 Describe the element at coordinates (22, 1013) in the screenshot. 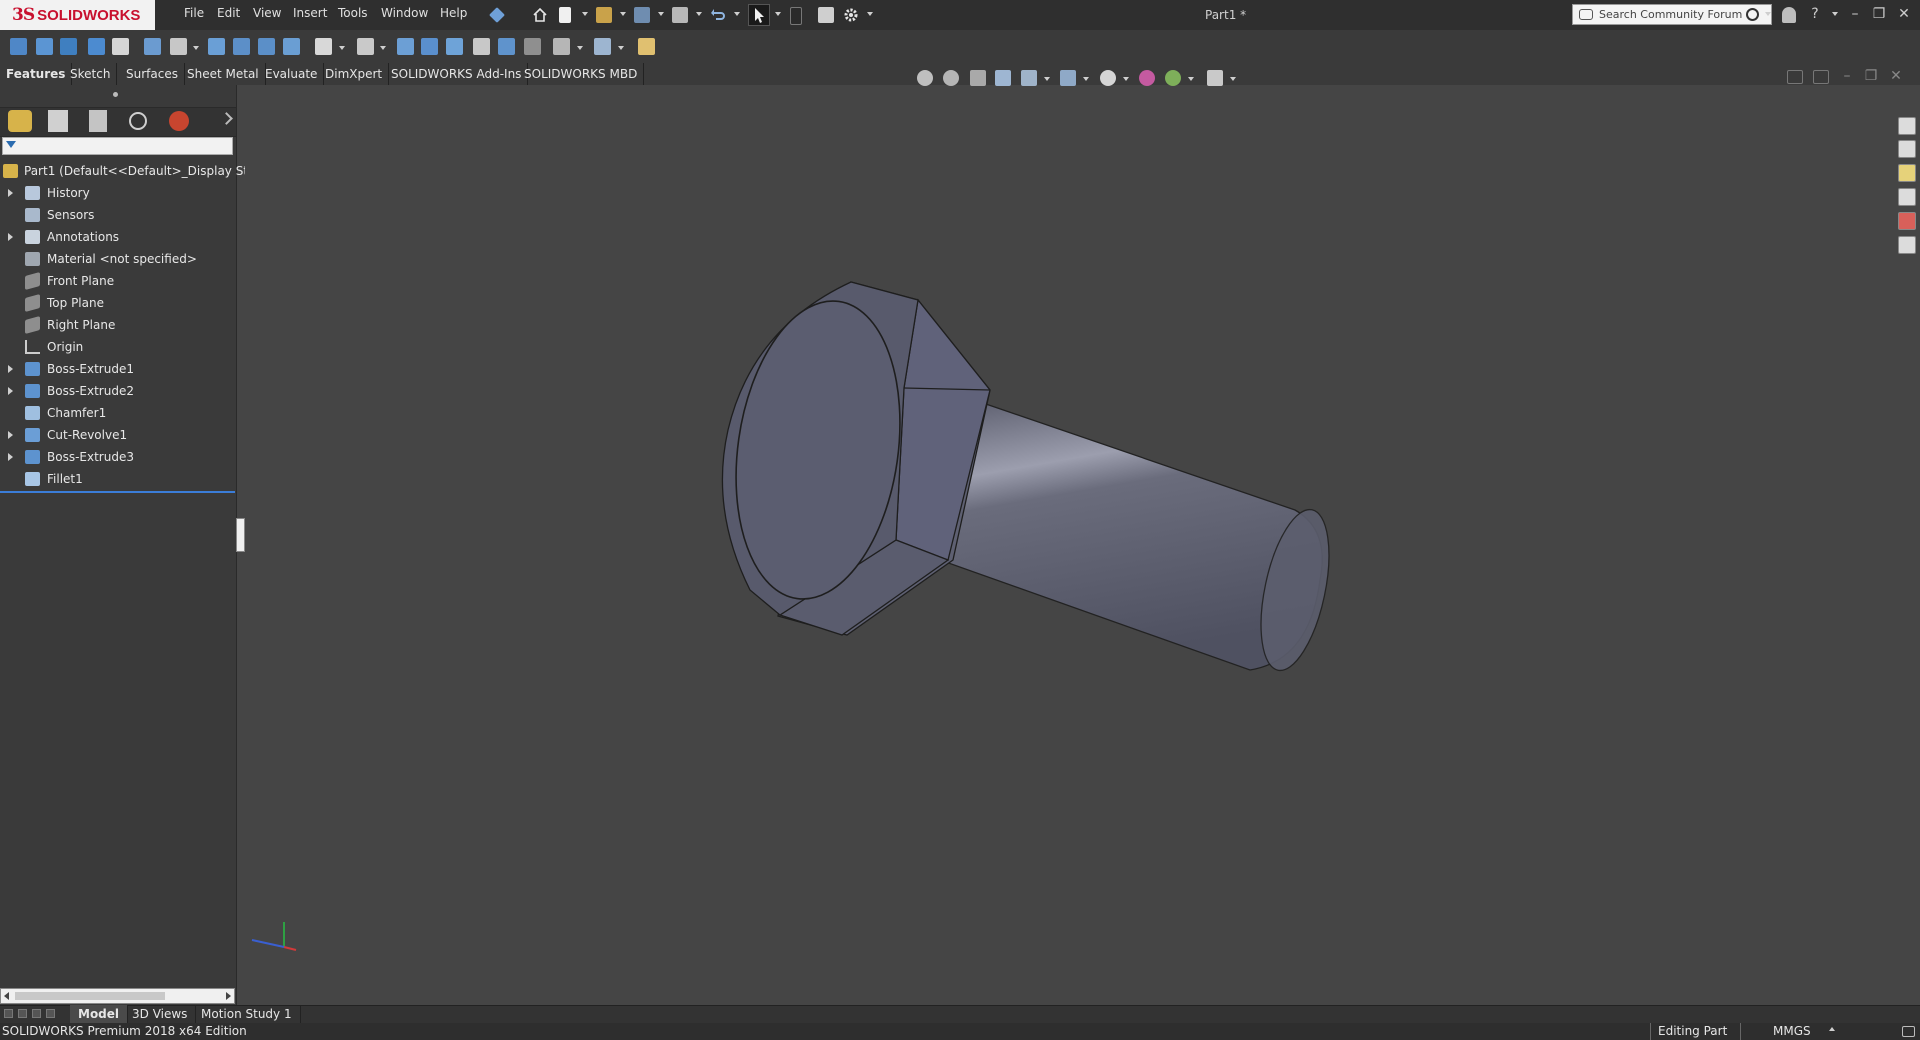

I see `tab-nav-prev-icon` at that location.